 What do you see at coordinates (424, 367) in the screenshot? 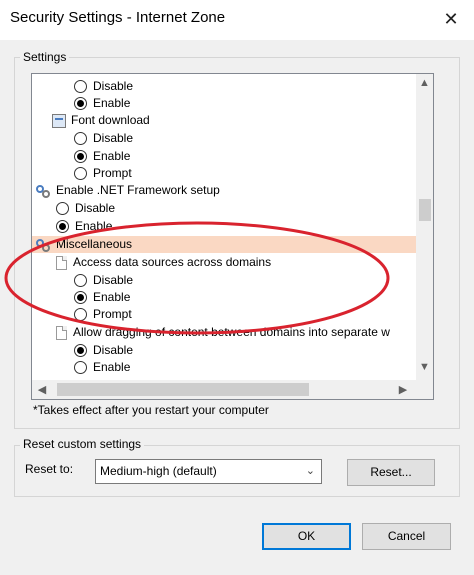
I see `scroll-down-icon: ▼` at bounding box center [424, 367].